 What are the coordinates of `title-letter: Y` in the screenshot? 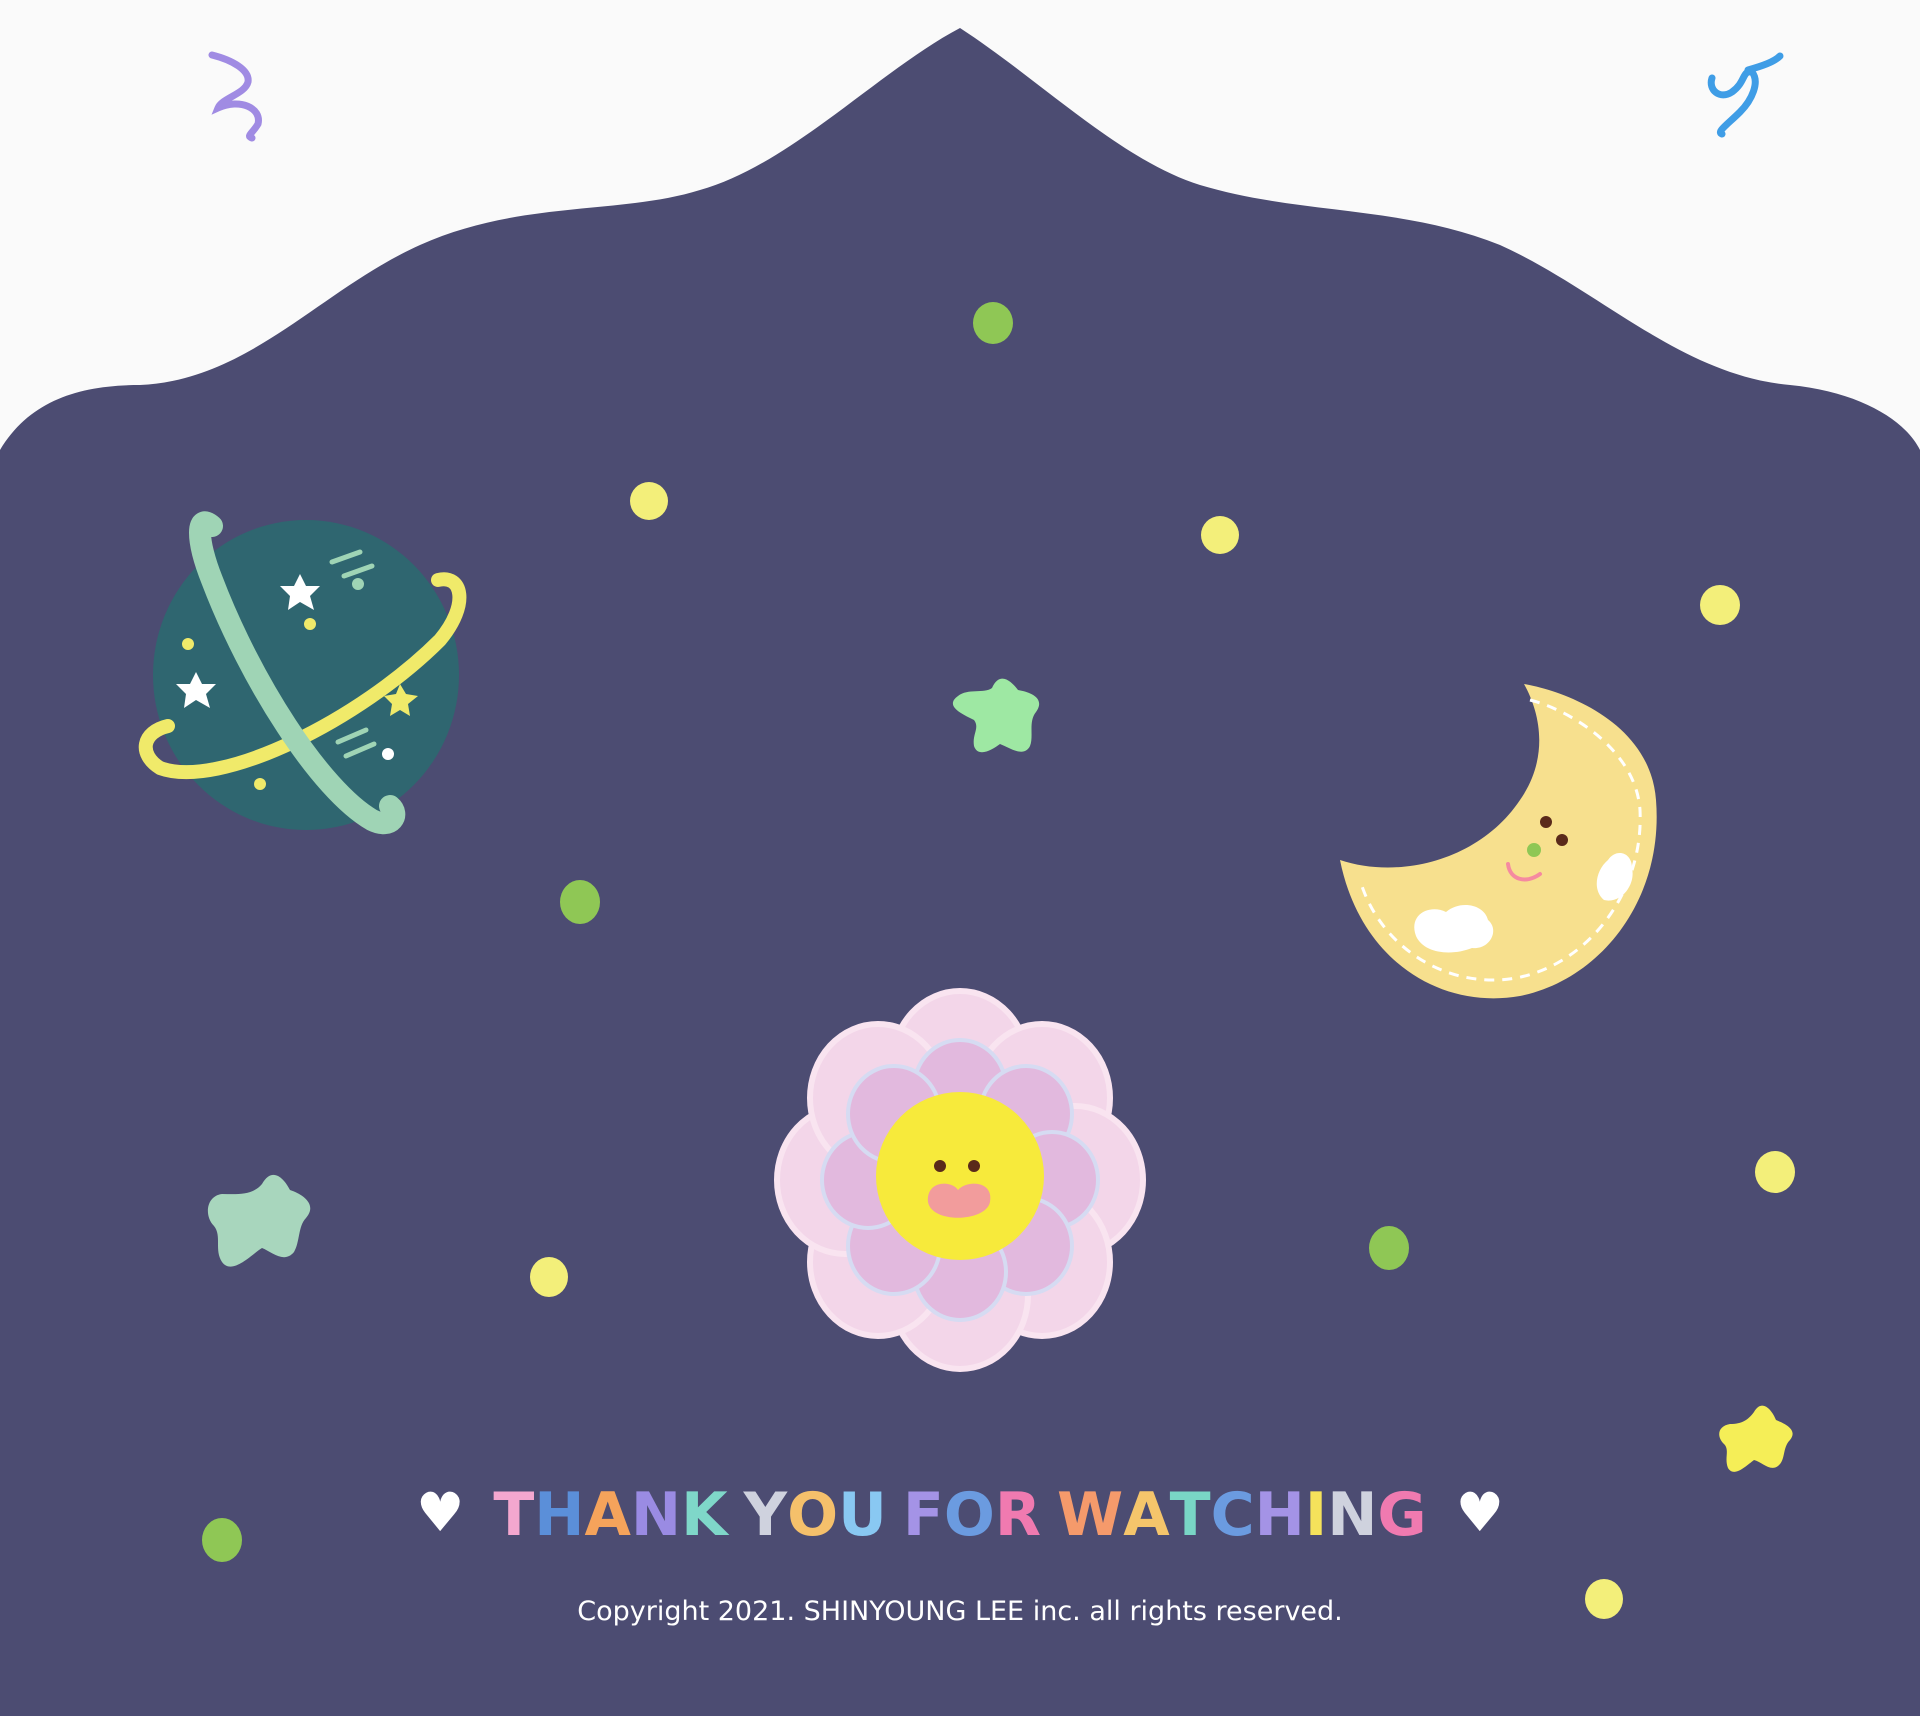 It's located at (765, 1515).